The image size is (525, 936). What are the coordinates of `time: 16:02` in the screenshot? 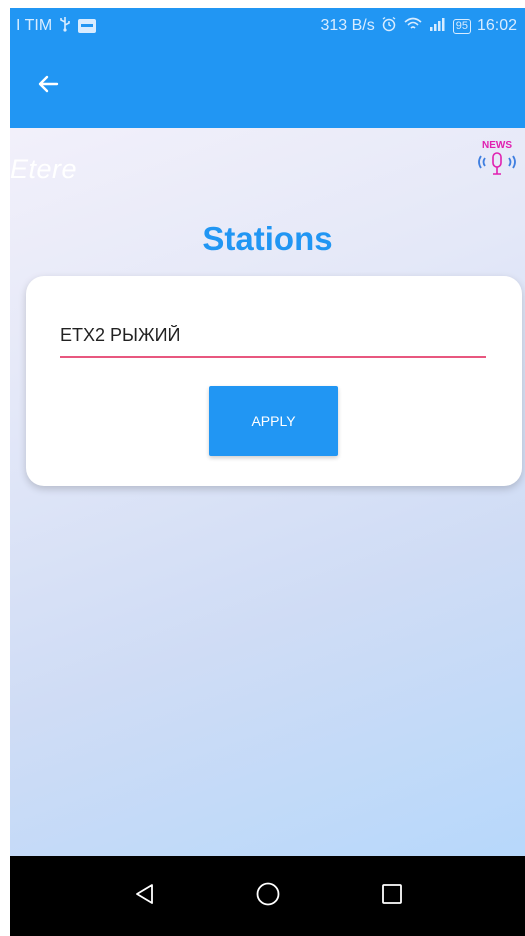 It's located at (496, 25).